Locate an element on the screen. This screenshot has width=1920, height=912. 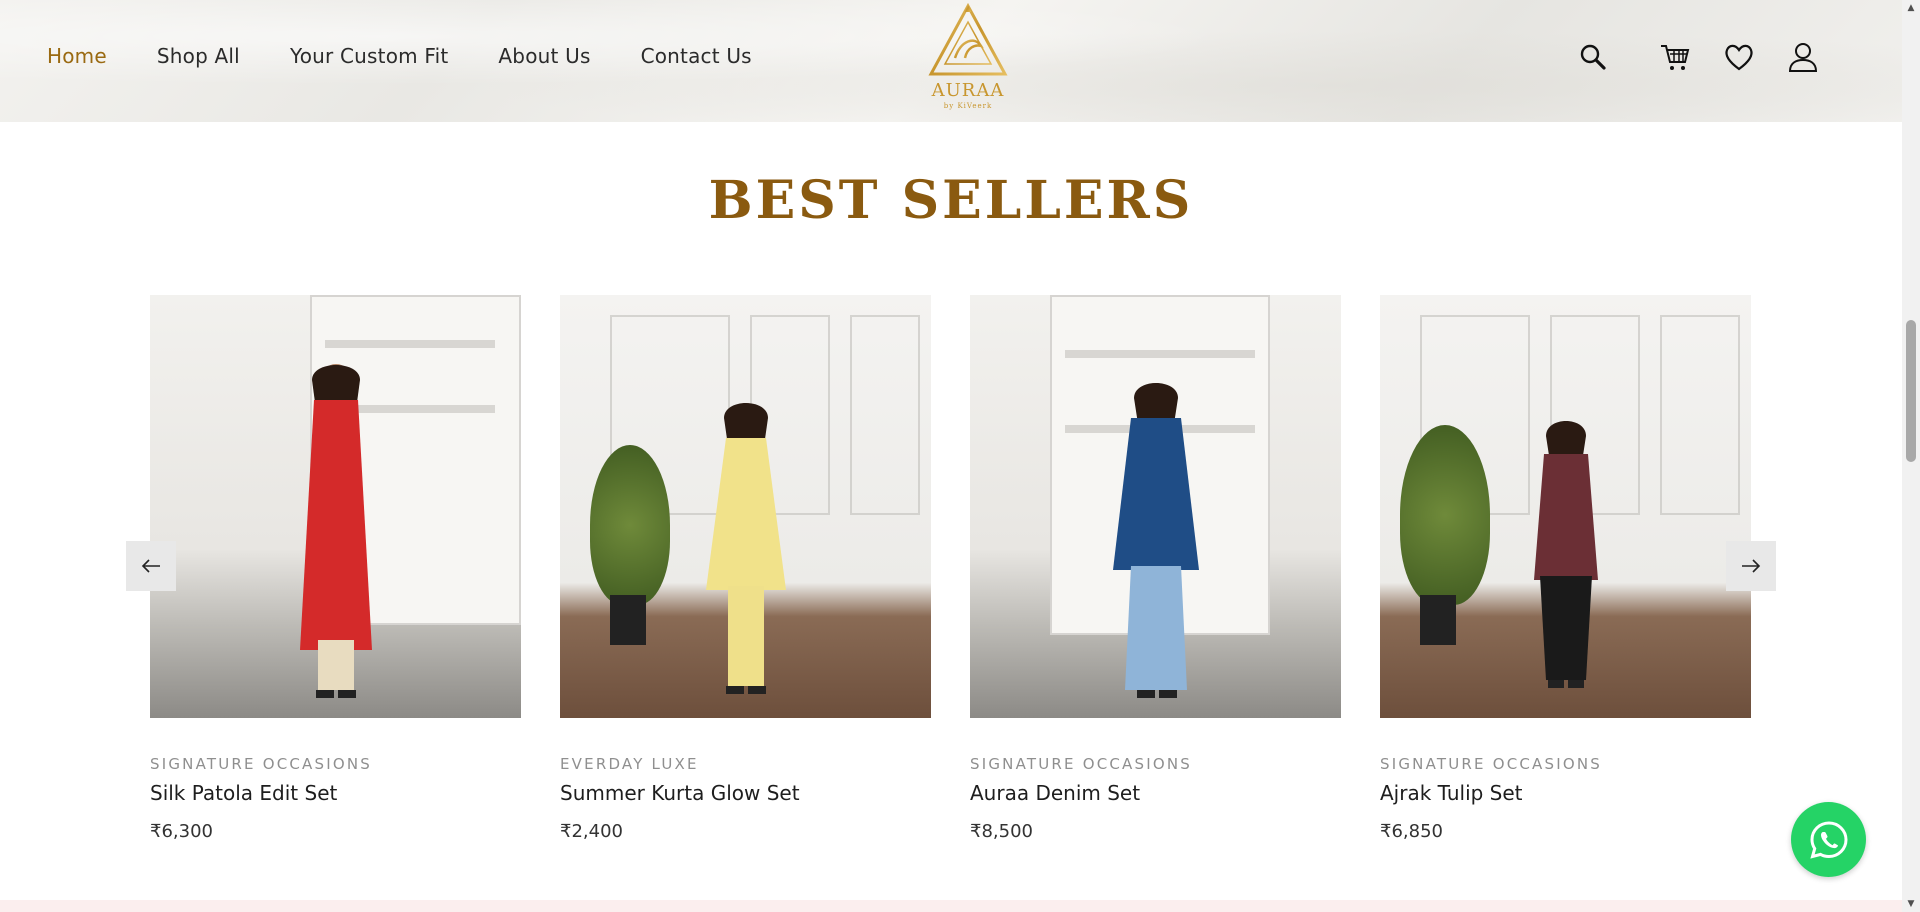
product-price: ₹6,850 is located at coordinates (1411, 831).